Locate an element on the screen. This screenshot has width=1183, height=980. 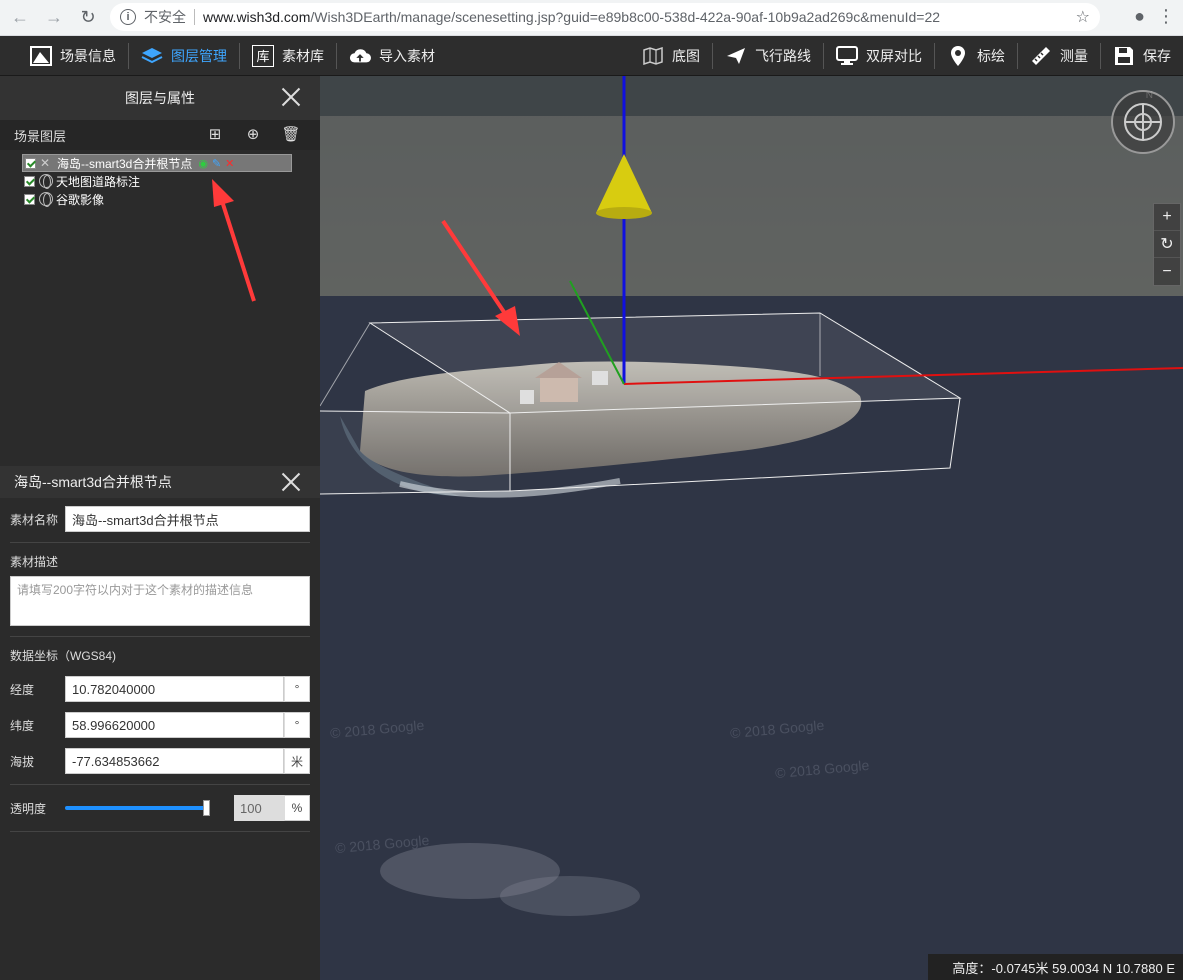
globe-icon is located at coordinates (46, 181).